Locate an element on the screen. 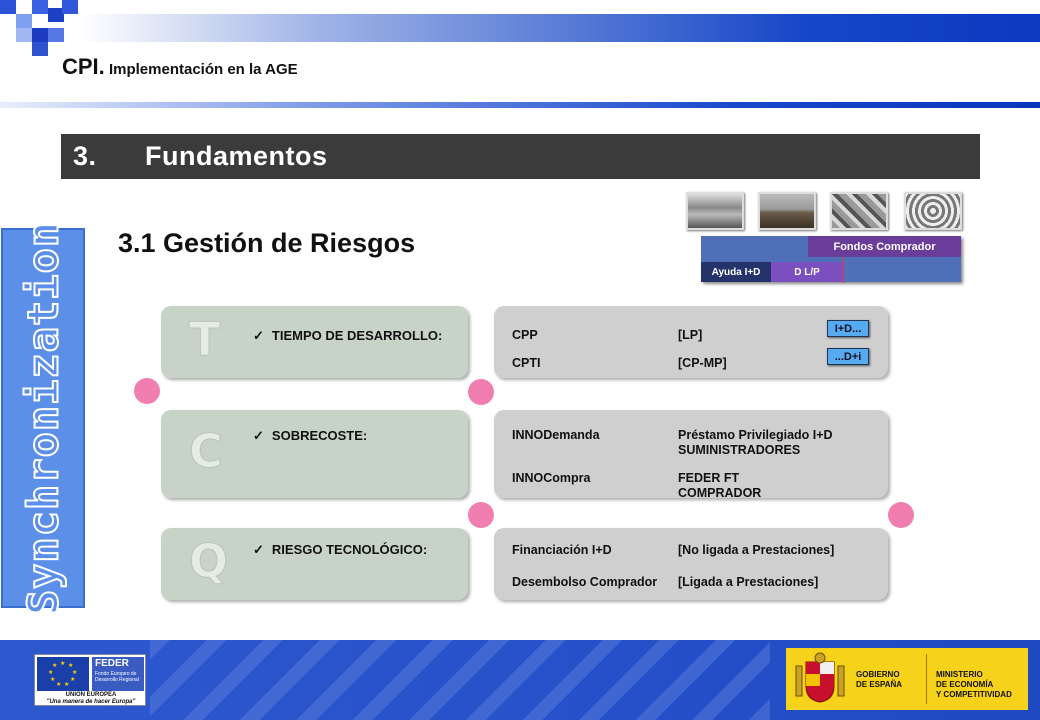 Image resolution: width=1040 pixels, height=720 pixels. synchronization-label: Synchronization is located at coordinates (43, 418).